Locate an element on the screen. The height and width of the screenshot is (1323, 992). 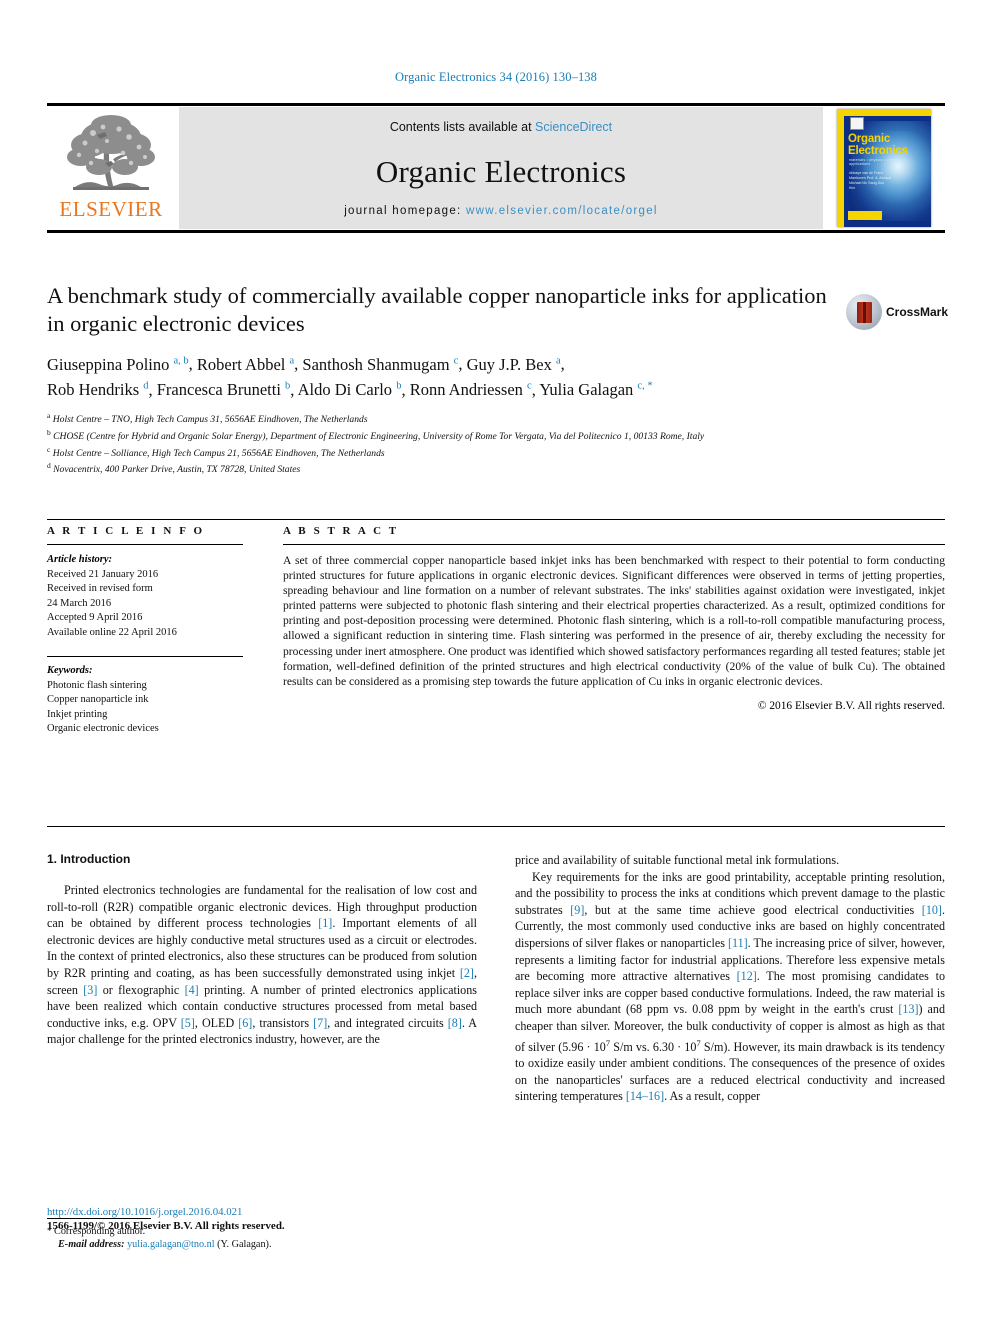
author-entry: Santhosh Shanmugam c is located at coordinates (380, 364).